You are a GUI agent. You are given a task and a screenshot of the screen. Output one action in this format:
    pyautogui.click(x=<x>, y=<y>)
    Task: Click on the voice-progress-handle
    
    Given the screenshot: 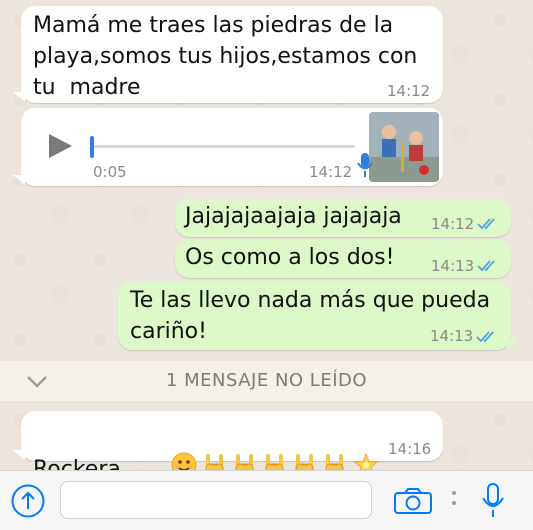 What is the action you would take?
    pyautogui.click(x=92, y=147)
    